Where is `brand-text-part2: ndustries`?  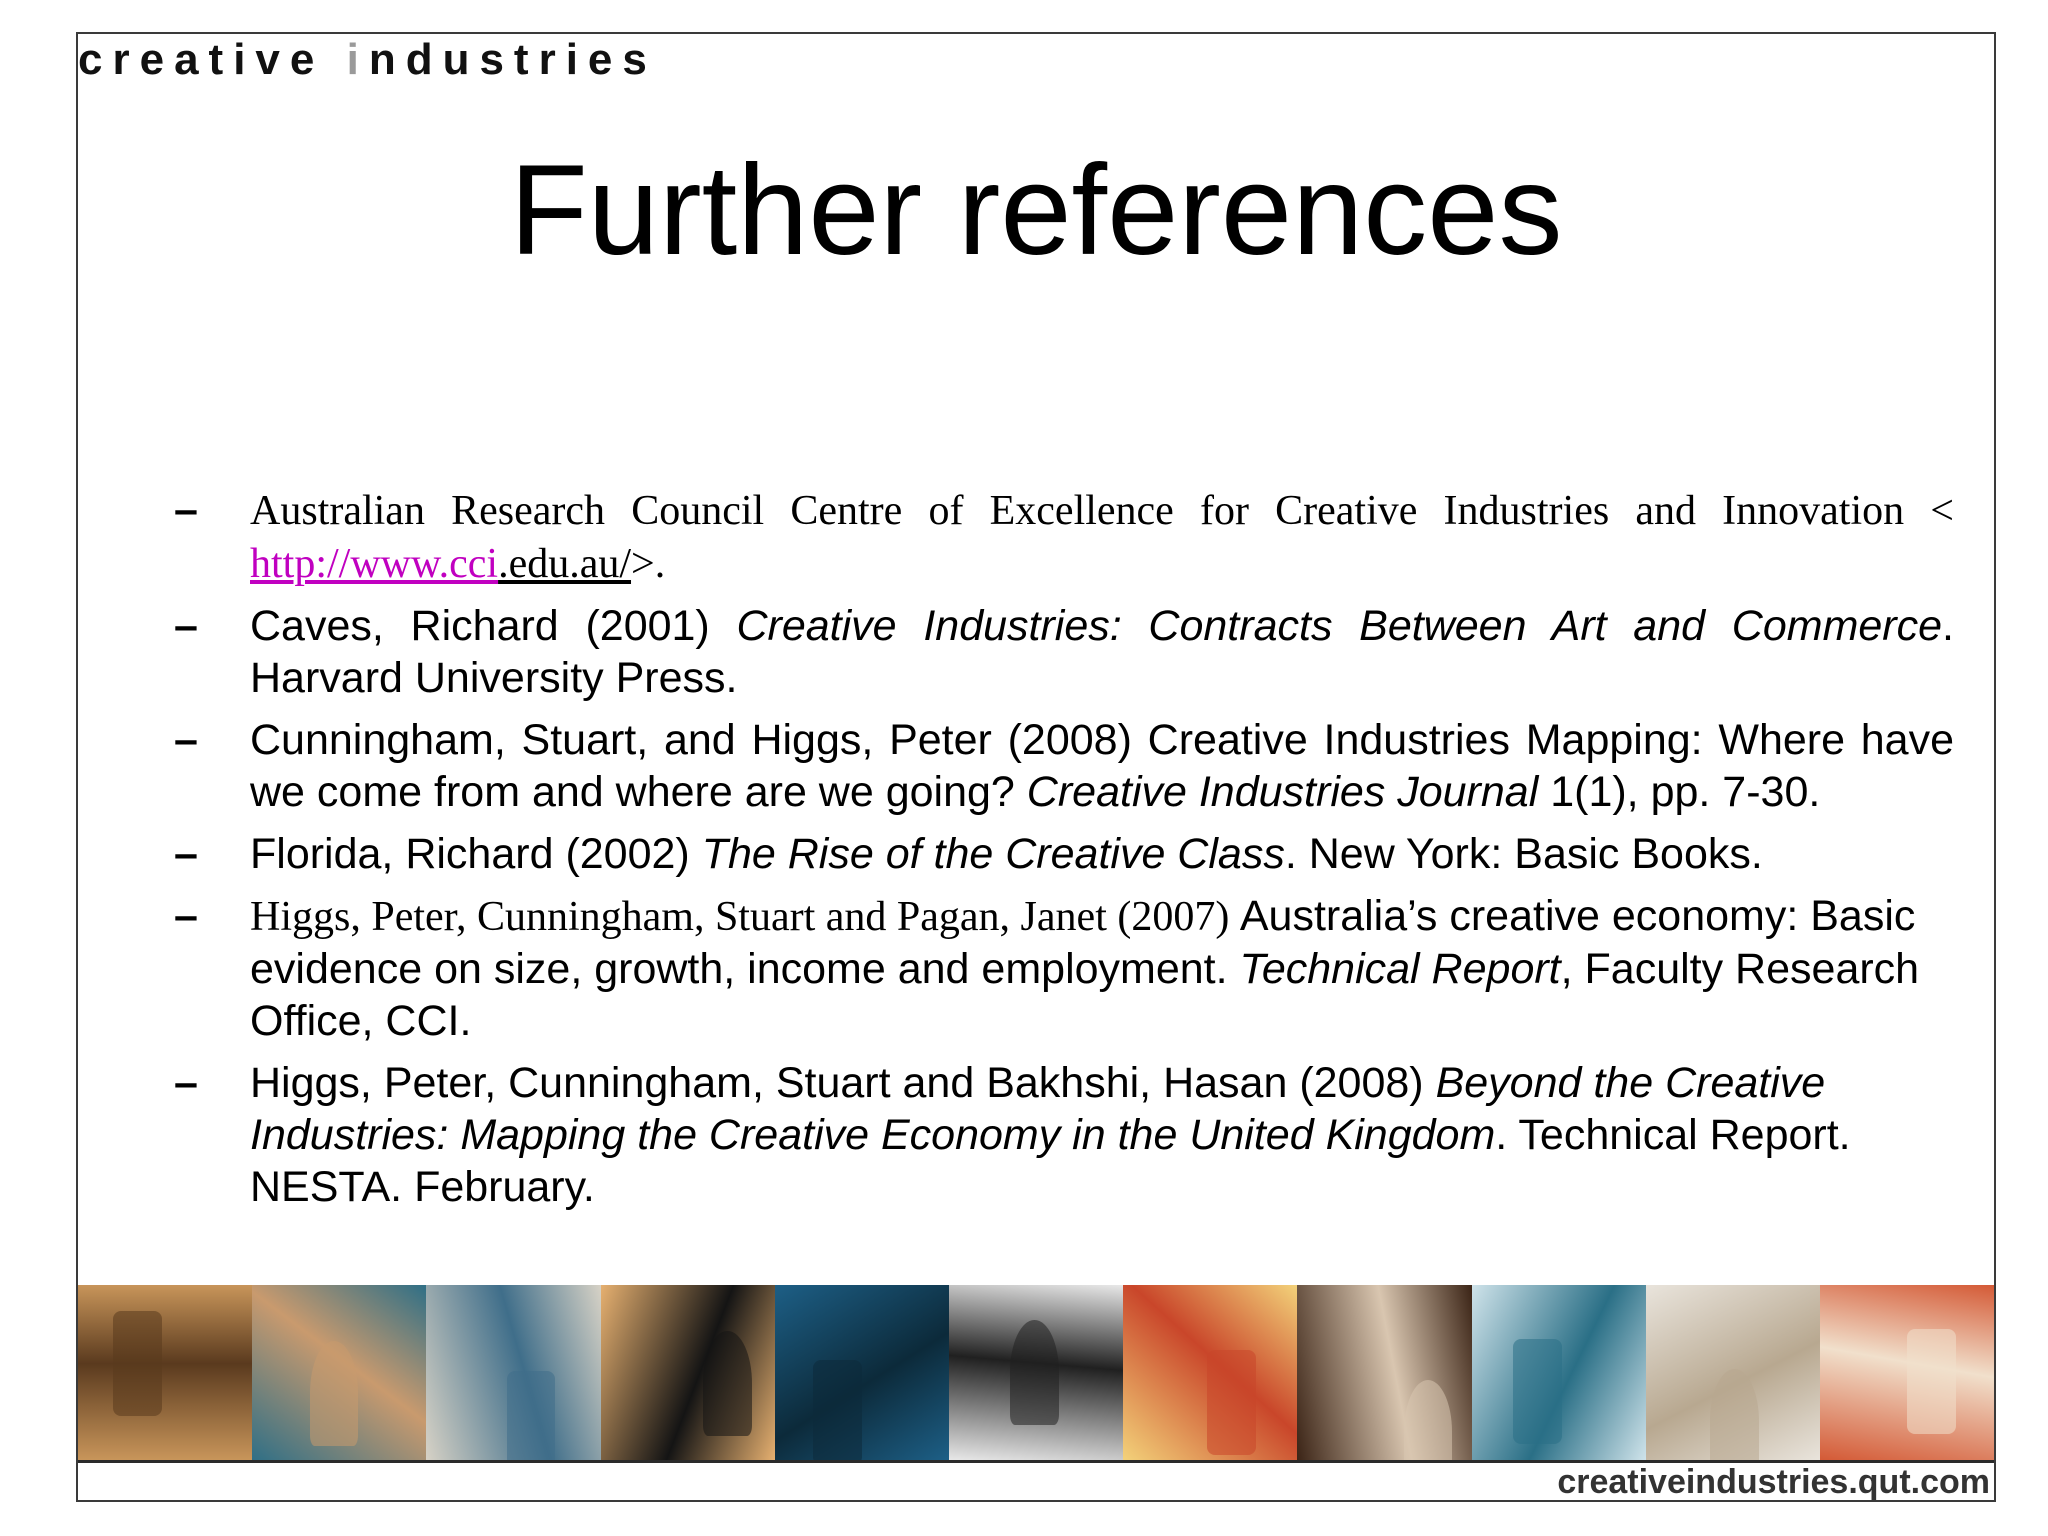 brand-text-part2: ndustries is located at coordinates (512, 59).